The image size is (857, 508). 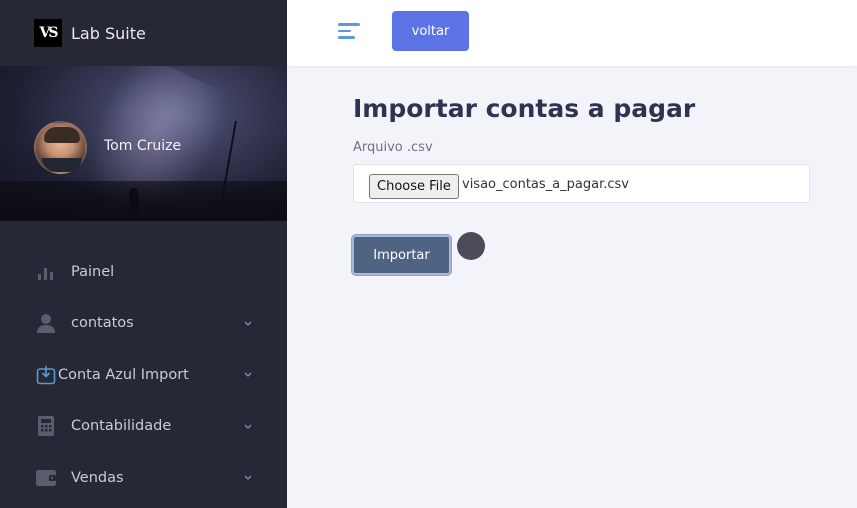 I want to click on calculator-icon, so click(x=46, y=426).